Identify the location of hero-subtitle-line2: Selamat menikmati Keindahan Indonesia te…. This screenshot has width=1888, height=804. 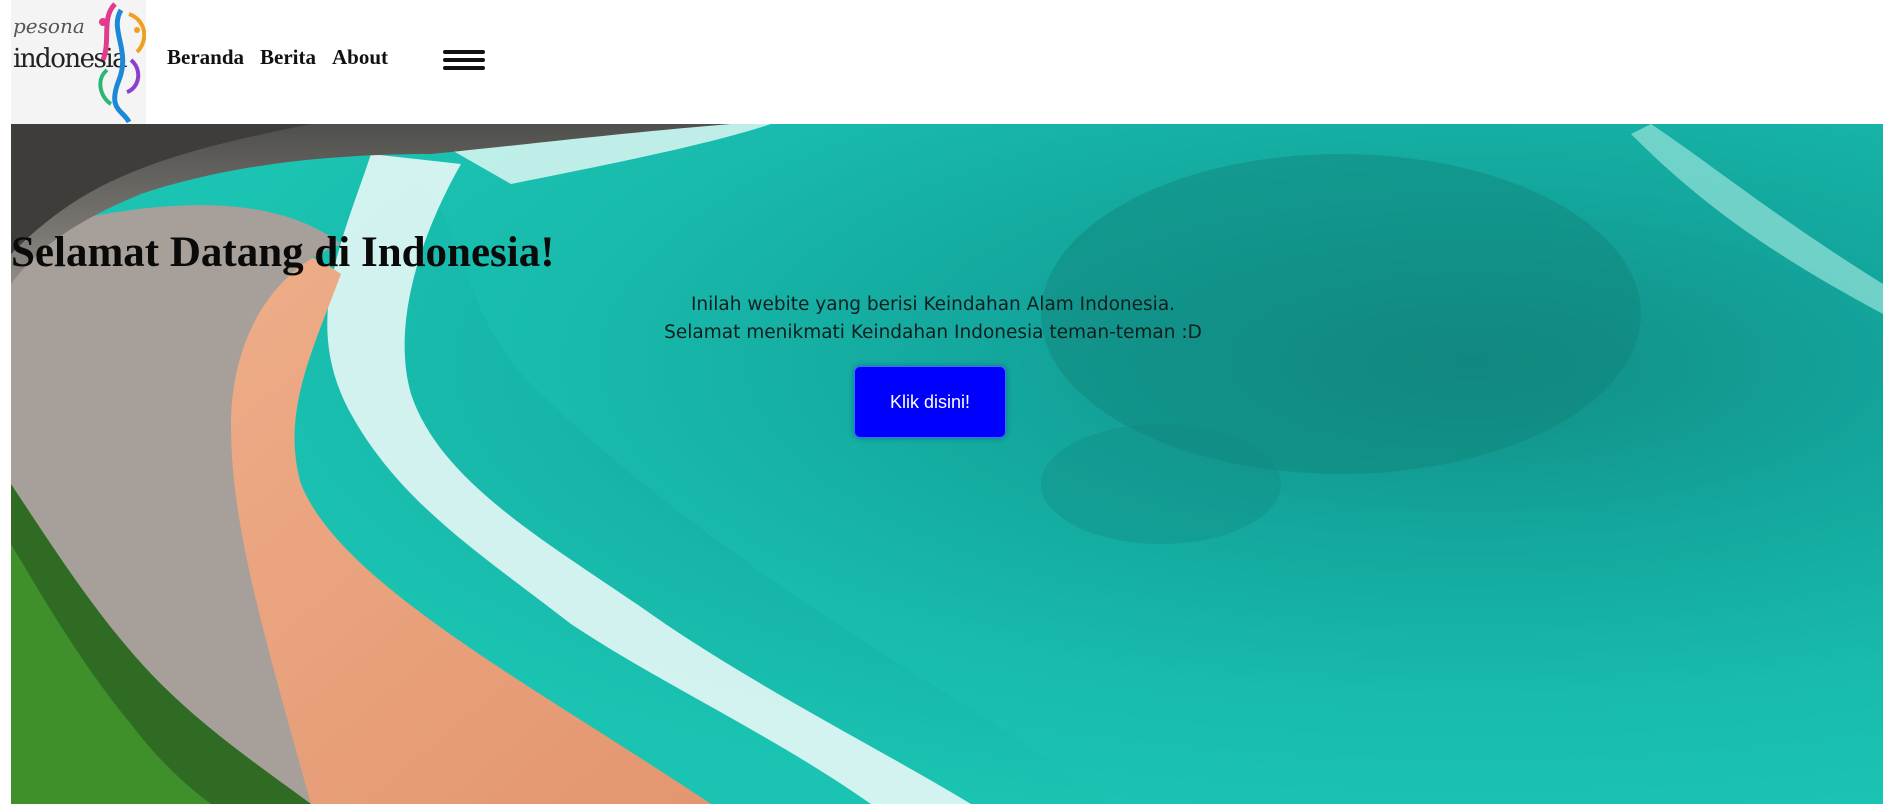
(933, 332).